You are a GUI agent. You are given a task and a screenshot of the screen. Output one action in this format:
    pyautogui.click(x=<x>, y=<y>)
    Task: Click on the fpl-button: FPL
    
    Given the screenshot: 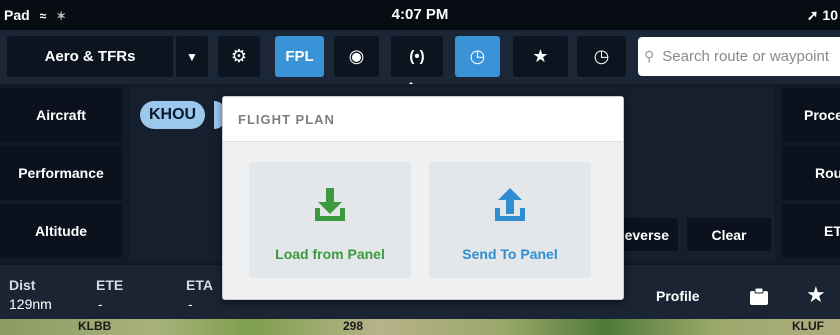 What is the action you would take?
    pyautogui.click(x=299, y=56)
    